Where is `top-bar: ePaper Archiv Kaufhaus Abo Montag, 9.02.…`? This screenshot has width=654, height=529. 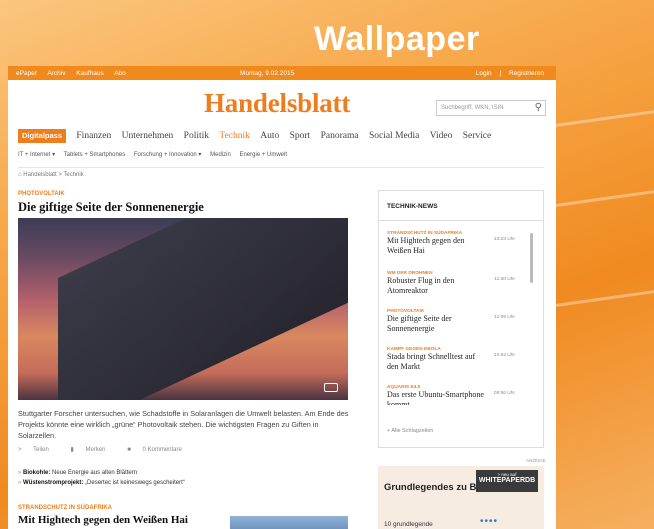 top-bar: ePaper Archiv Kaufhaus Abo Montag, 9.02.… is located at coordinates (282, 73).